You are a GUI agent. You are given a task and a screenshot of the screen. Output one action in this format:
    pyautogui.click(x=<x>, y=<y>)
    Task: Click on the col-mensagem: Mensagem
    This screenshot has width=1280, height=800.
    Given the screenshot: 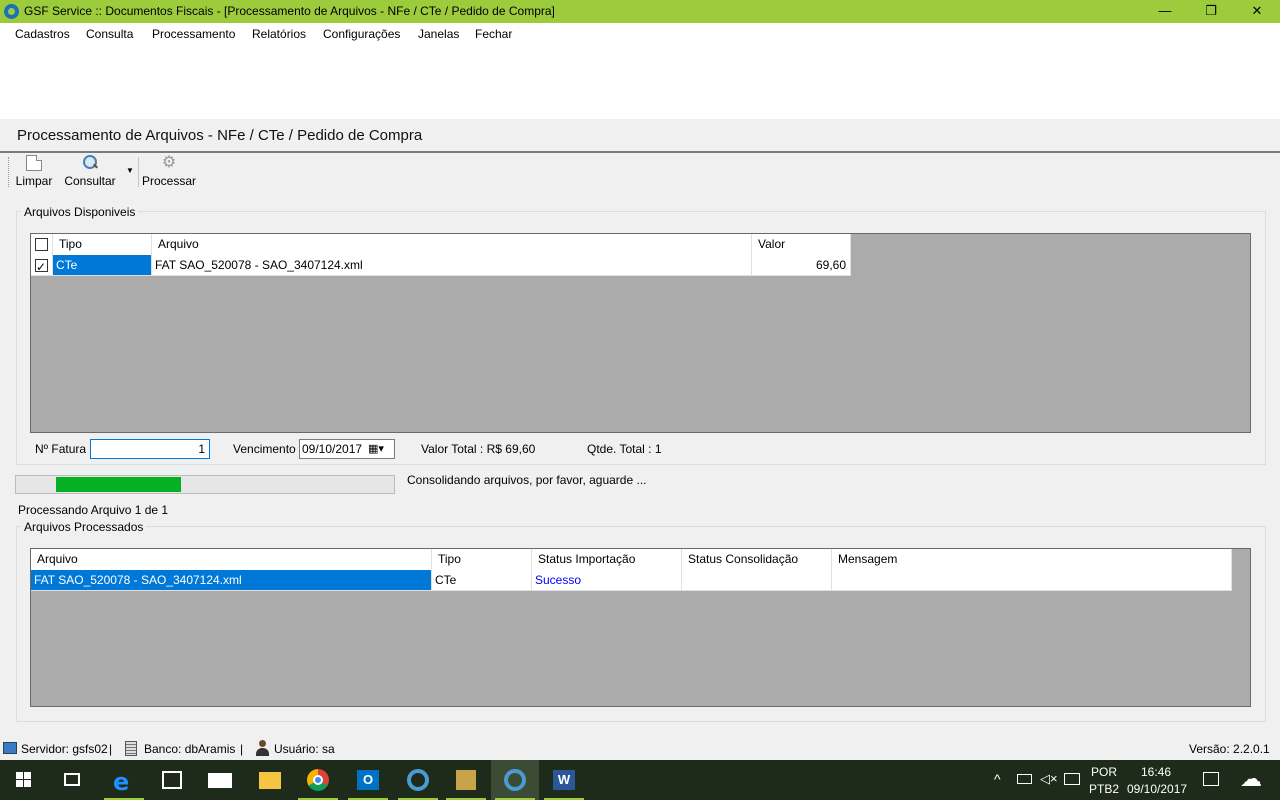 What is the action you would take?
    pyautogui.click(x=1032, y=559)
    